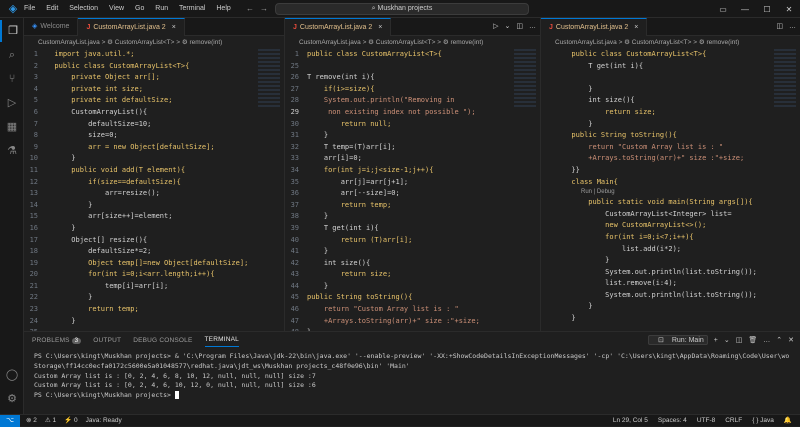 This screenshot has width=800, height=427. Describe the element at coordinates (104, 420) in the screenshot. I see `java-status: Java: Ready` at that location.